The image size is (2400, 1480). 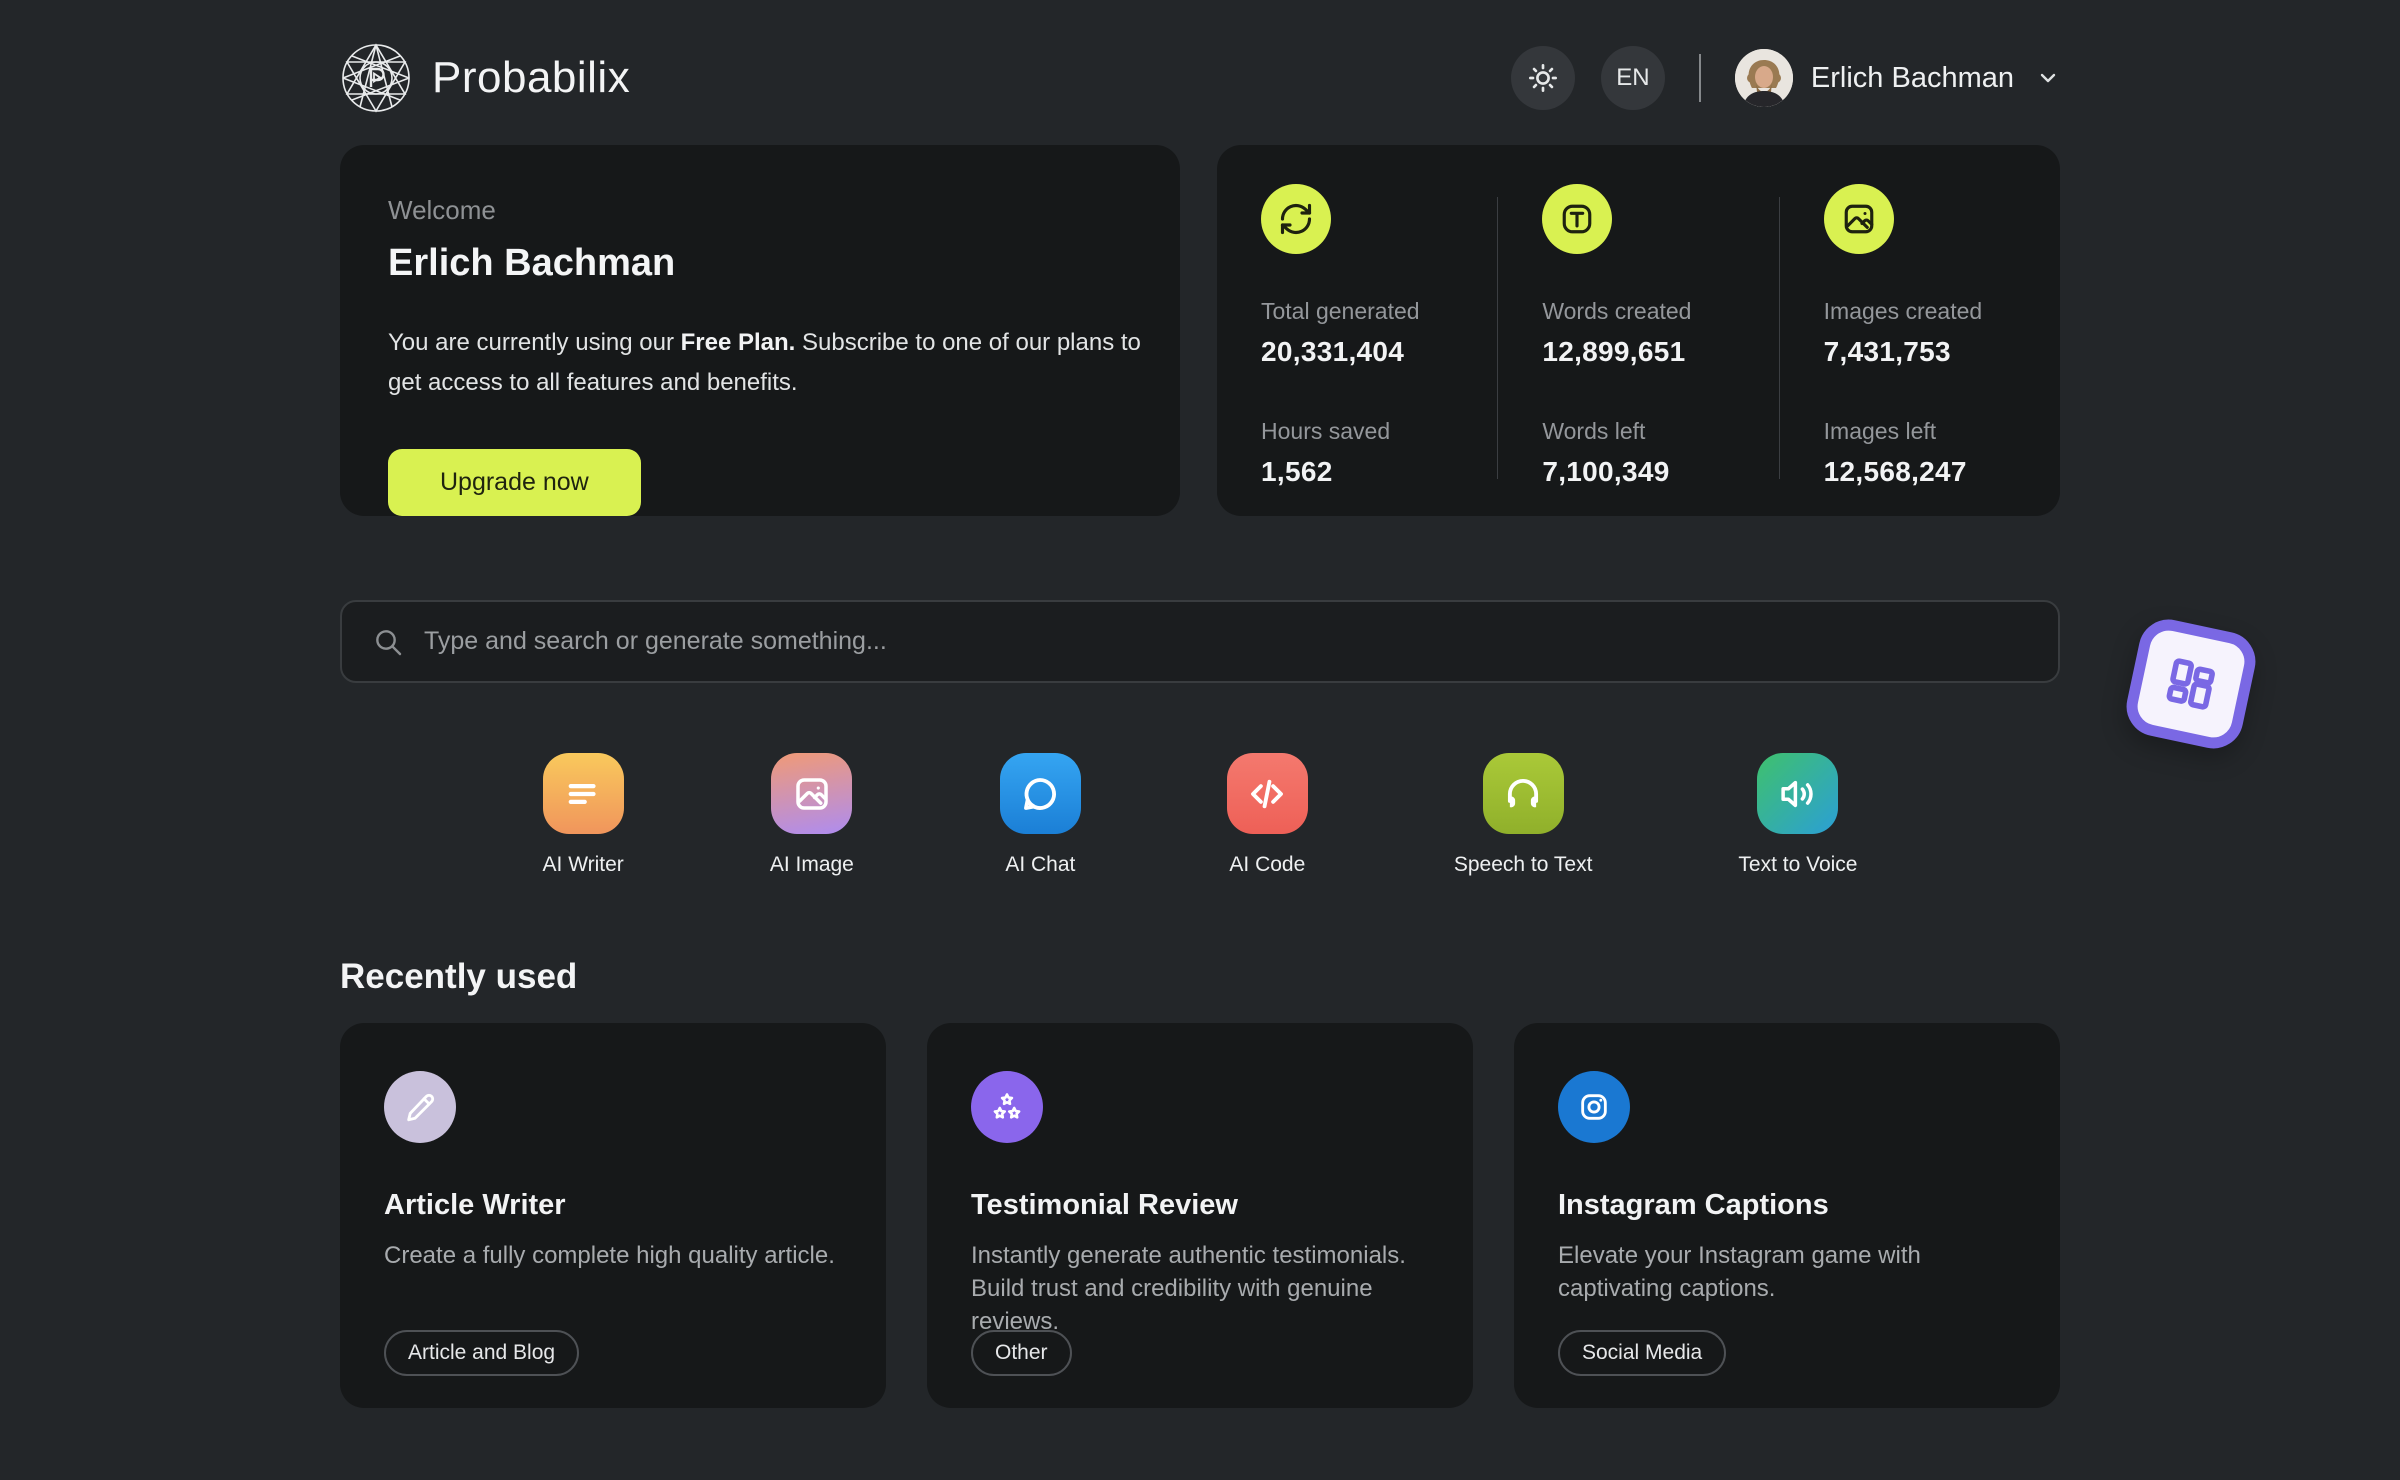 I want to click on brand-name: Probabilix, so click(x=531, y=77).